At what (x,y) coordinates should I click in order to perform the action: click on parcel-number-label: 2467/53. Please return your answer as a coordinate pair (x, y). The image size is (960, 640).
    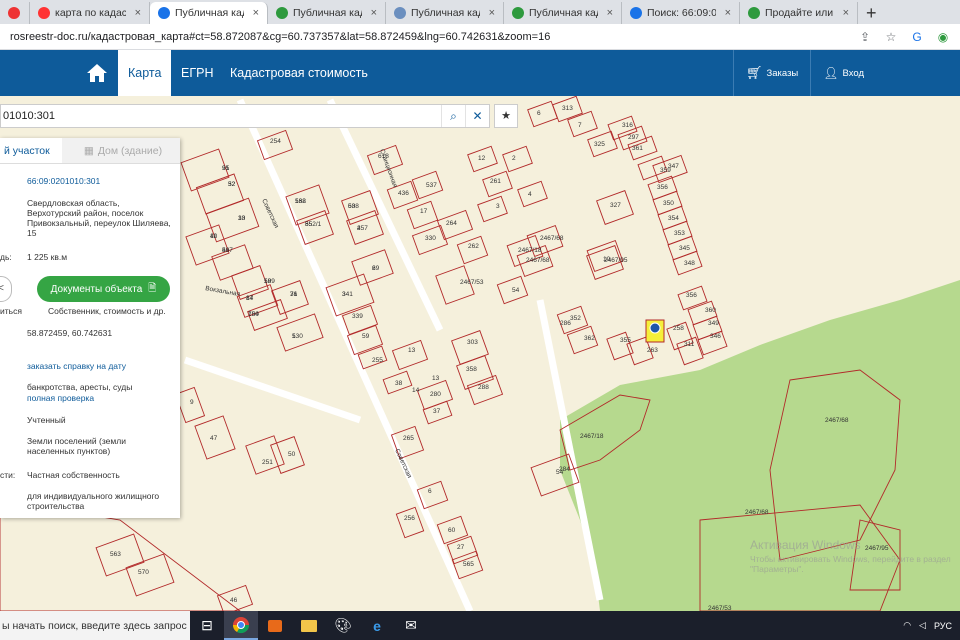
    Looking at the image, I should click on (472, 282).